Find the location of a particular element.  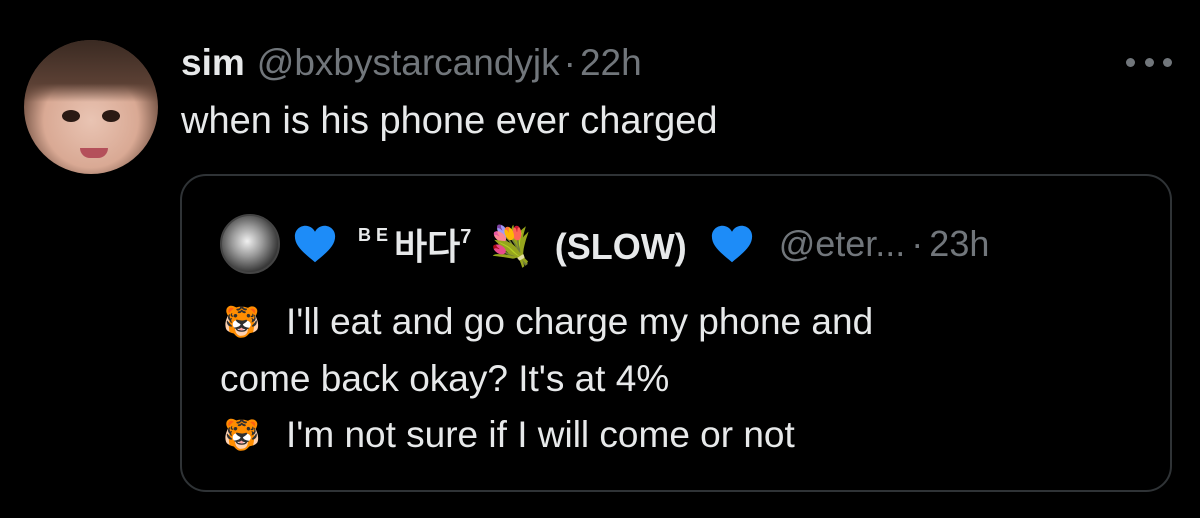

tweet-text: when is his phone ever charged is located at coordinates (449, 121).